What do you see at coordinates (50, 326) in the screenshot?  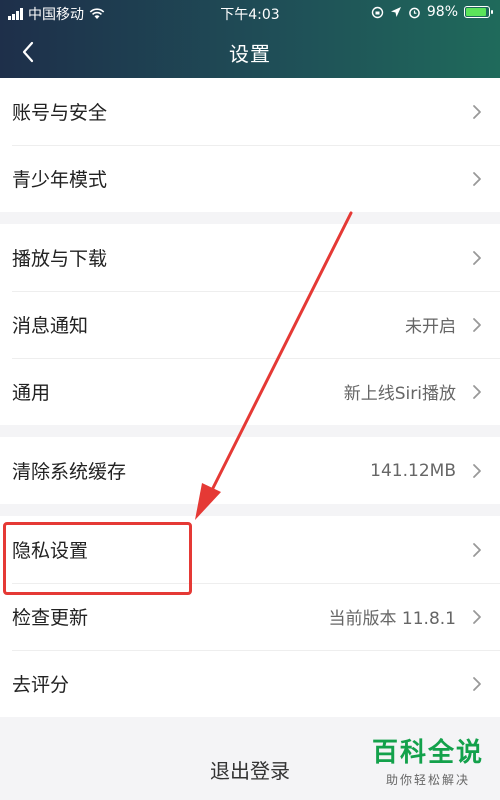 I see `settings-row-label: 消息通知` at bounding box center [50, 326].